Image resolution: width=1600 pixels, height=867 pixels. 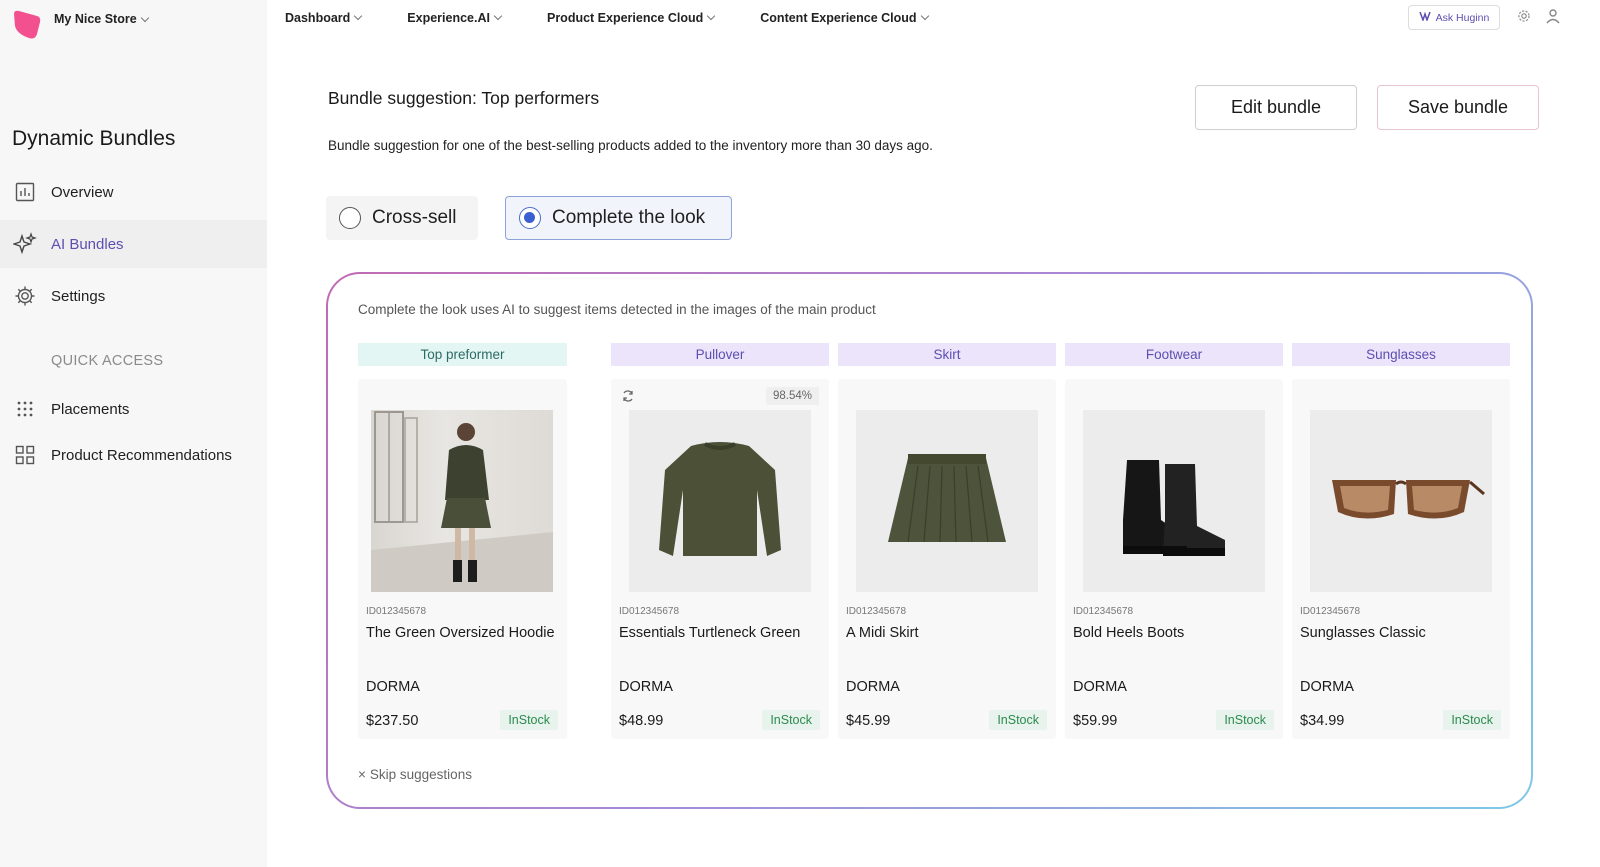 I want to click on sidebar-item-label: Overview, so click(x=82, y=192).